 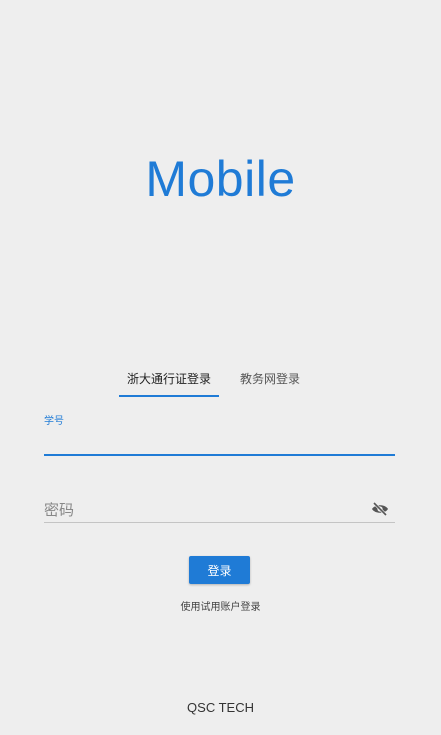 I want to click on tab-academic-system-login: 教务网登录, so click(x=270, y=384).